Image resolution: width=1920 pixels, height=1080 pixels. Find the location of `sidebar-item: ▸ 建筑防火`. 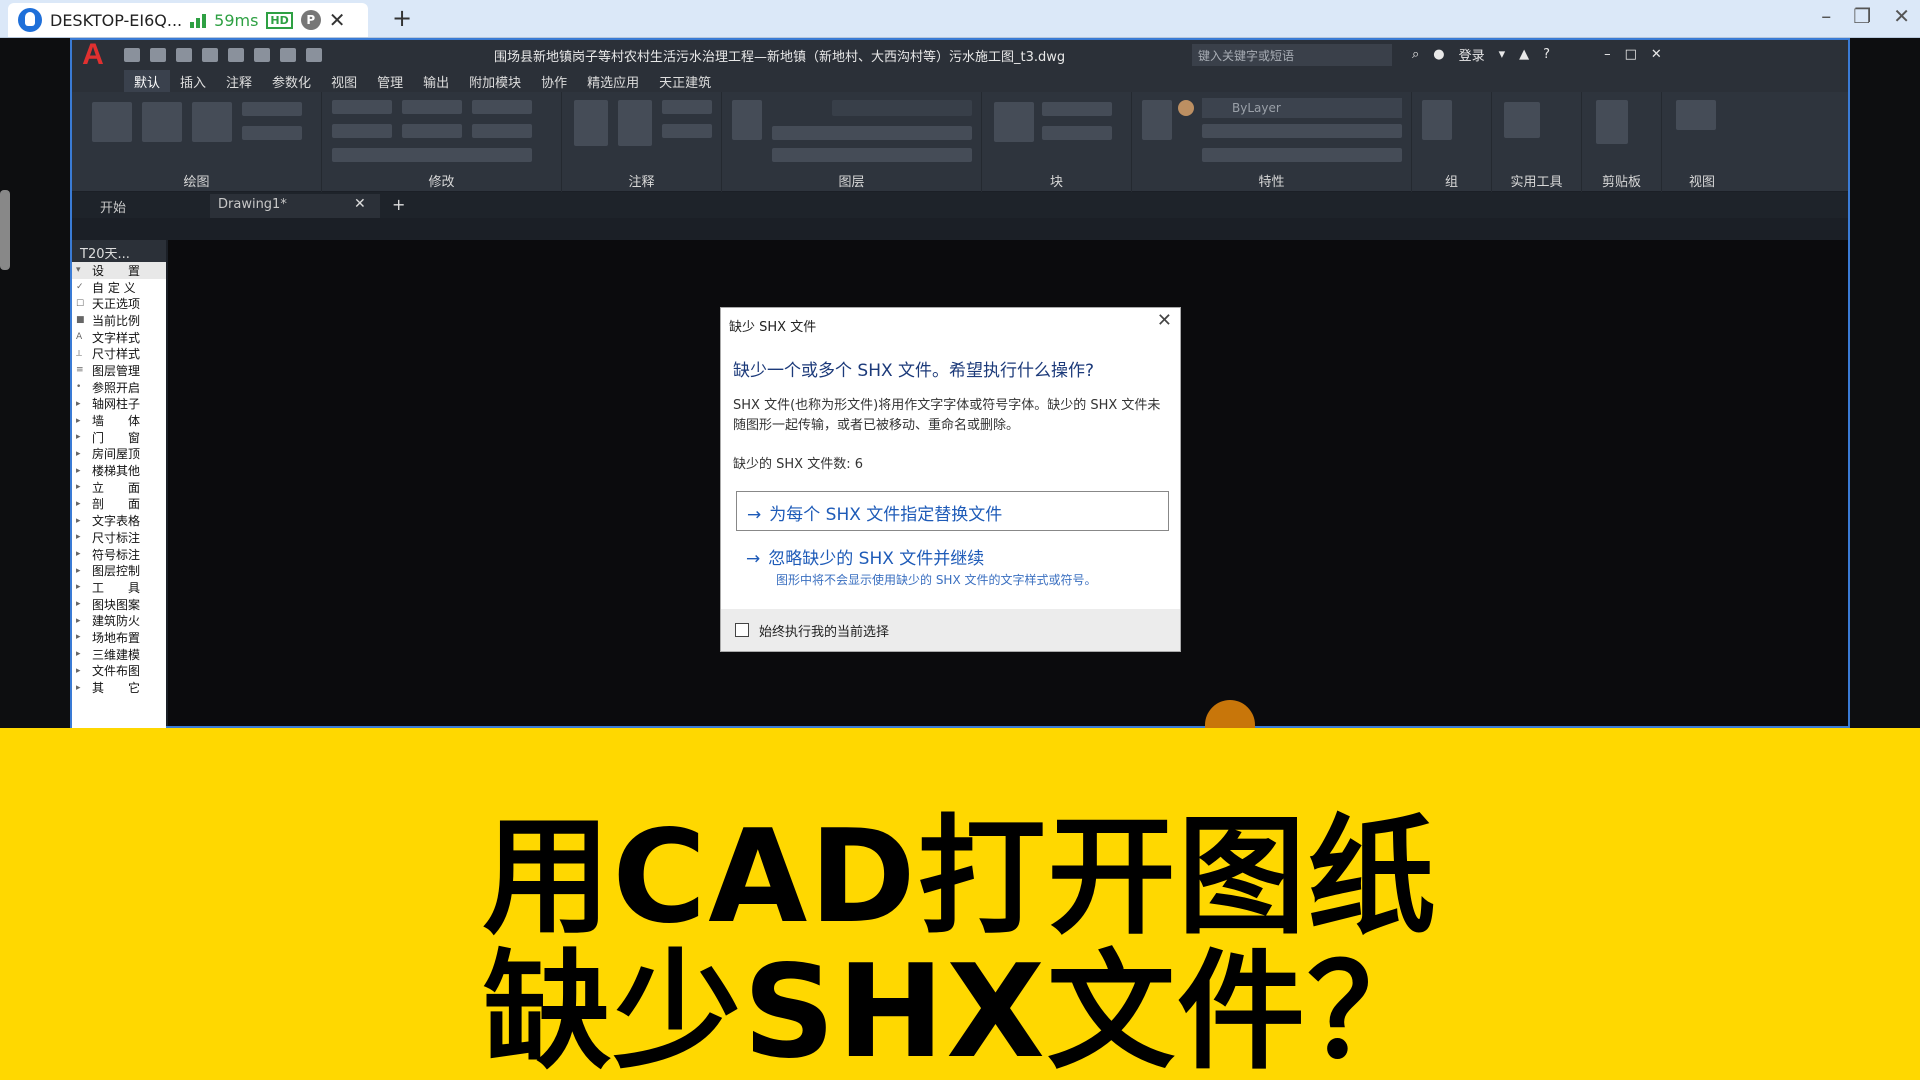

sidebar-item: ▸ 建筑防火 is located at coordinates (119, 620).